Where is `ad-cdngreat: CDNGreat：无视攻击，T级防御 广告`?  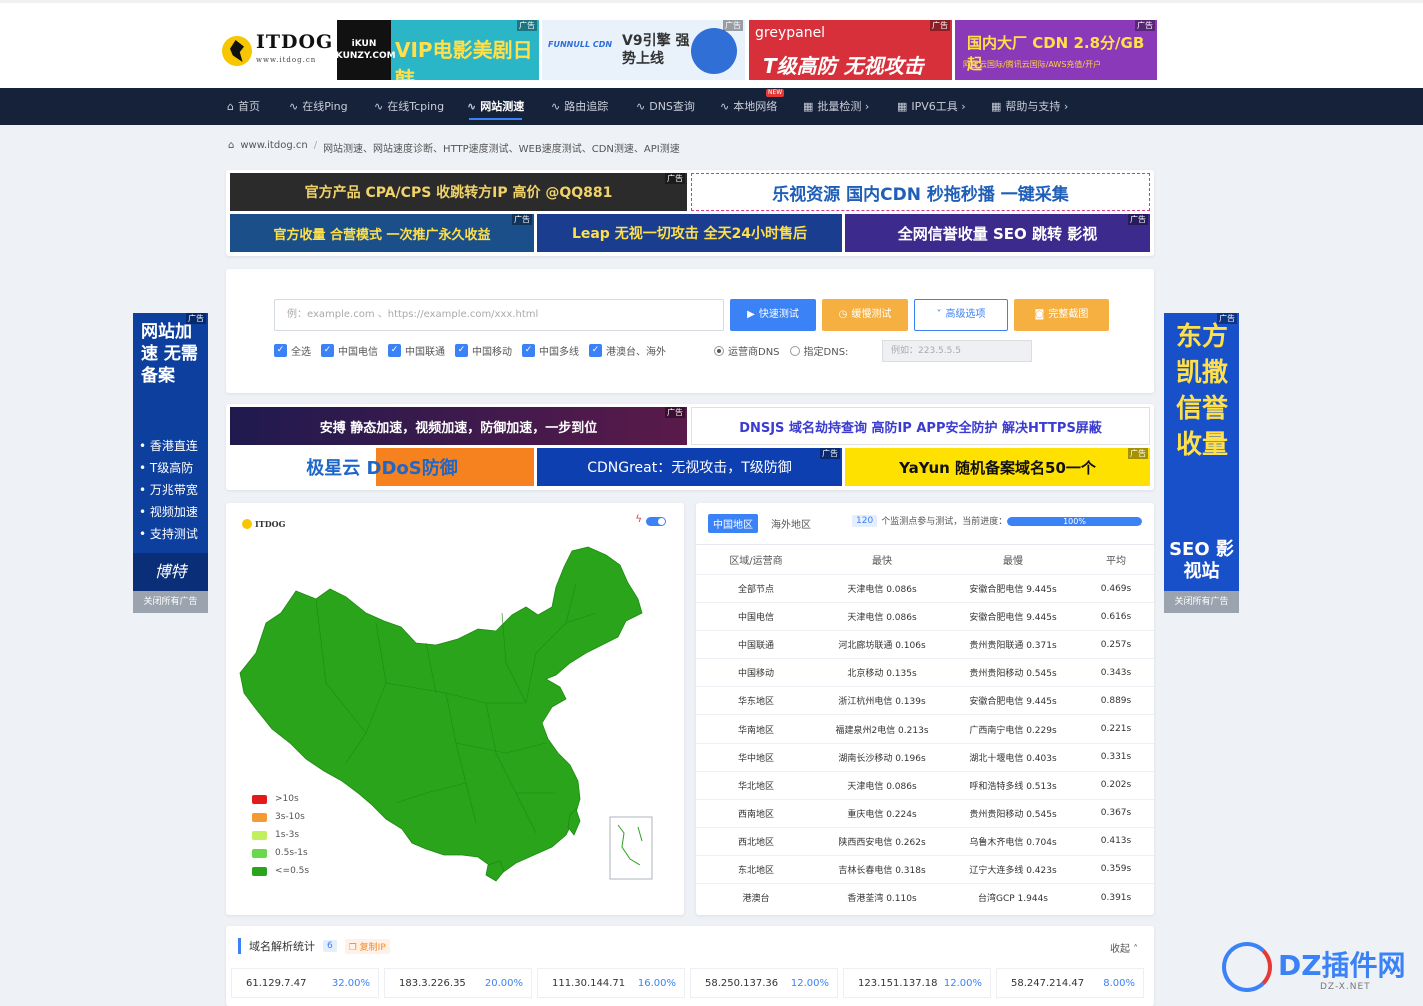
ad-cdngreat: CDNGreat：无视攻击，T级防御 广告 is located at coordinates (689, 467).